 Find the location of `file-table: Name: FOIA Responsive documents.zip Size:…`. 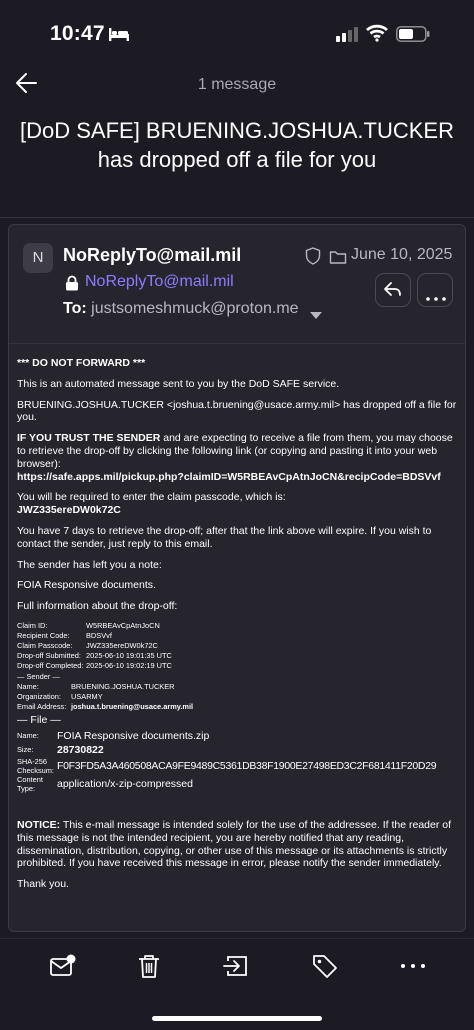

file-table: Name: FOIA Responsive documents.zip Size:… is located at coordinates (240, 761).